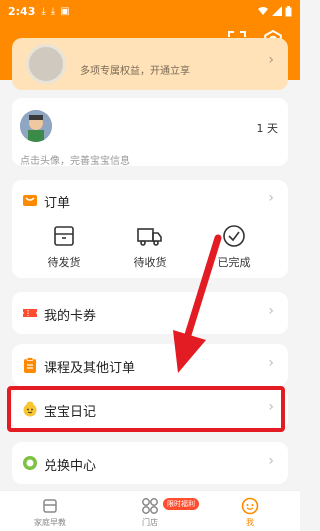 The height and width of the screenshot is (531, 320). Describe the element at coordinates (64, 247) in the screenshot. I see `order-pending-shipment: 待发货` at that location.